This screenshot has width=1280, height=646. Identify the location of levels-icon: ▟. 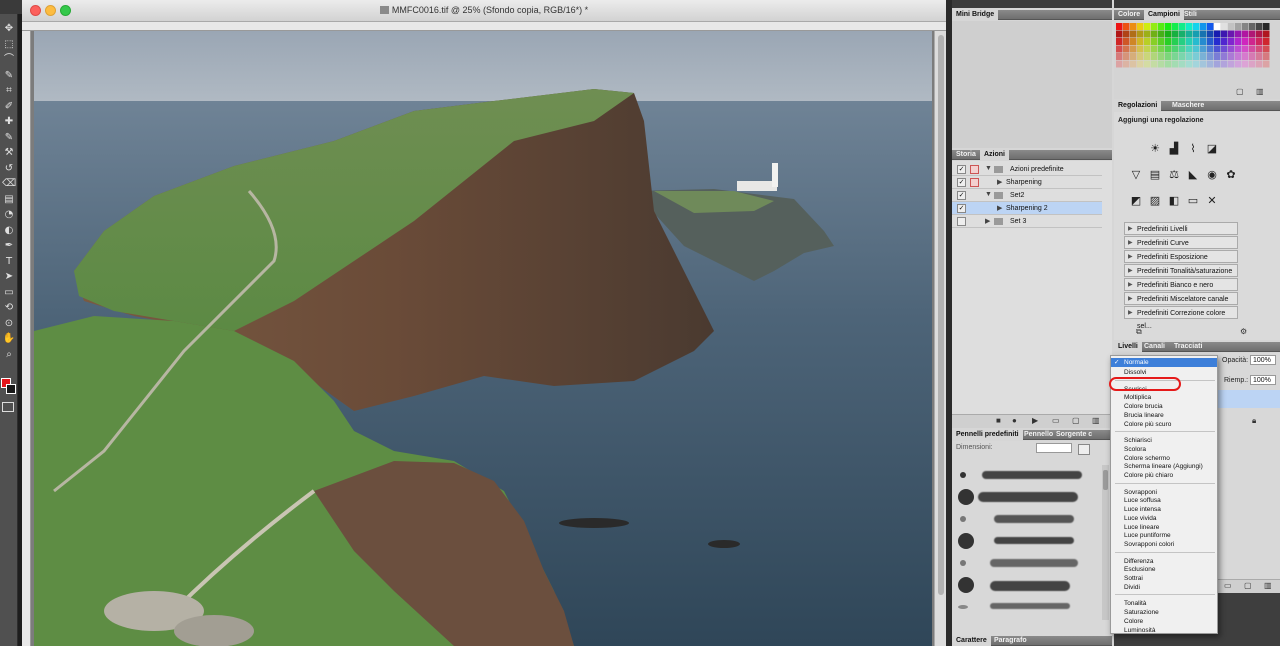
(1174, 149).